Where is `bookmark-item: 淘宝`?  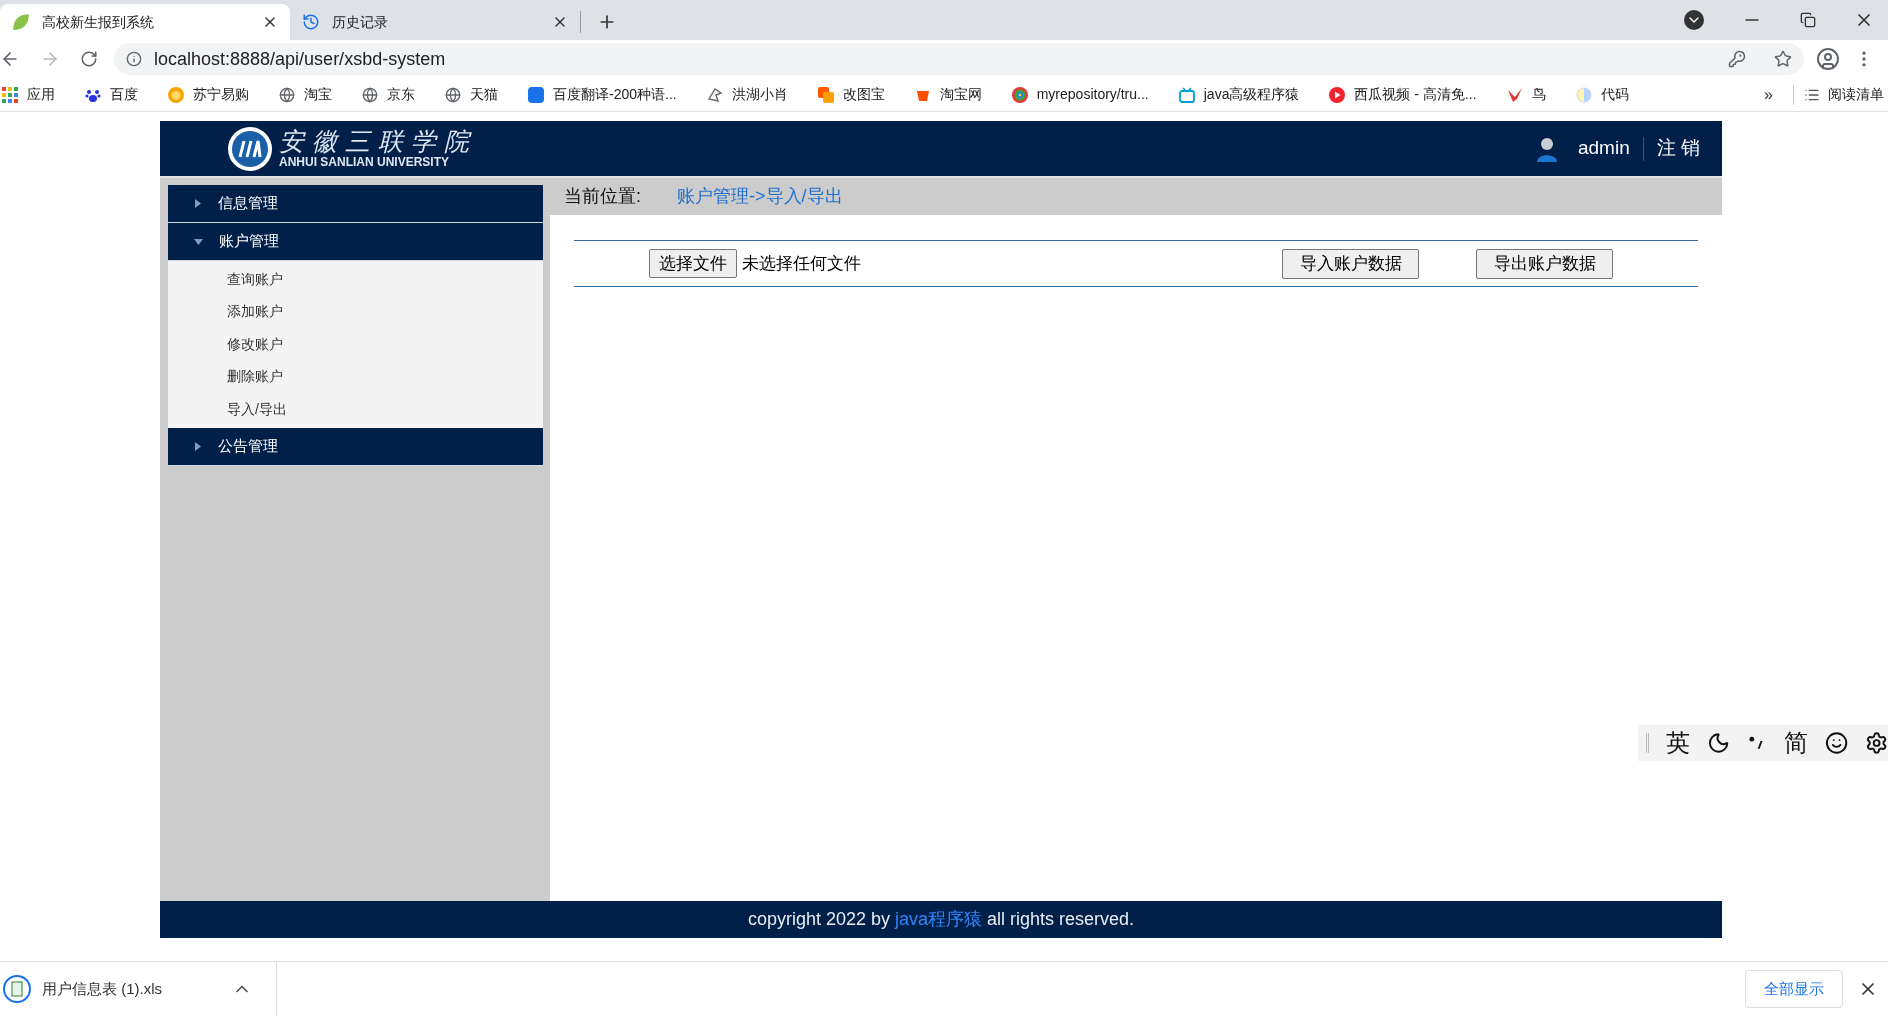
bookmark-item: 淘宝 is located at coordinates (305, 94).